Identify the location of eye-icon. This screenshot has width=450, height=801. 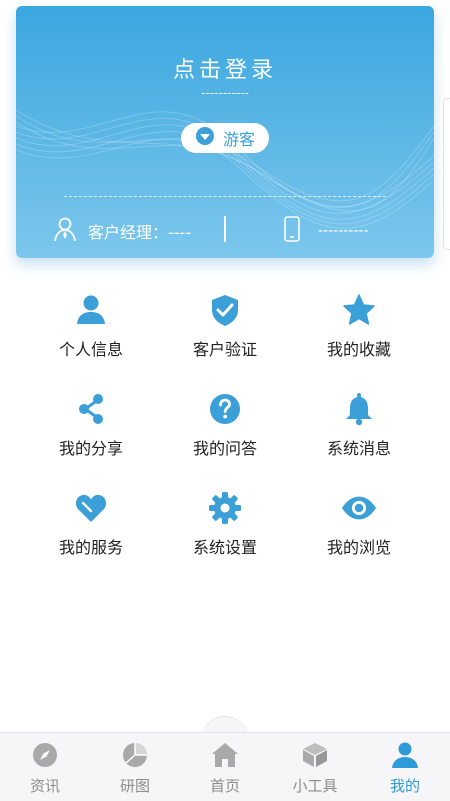
(359, 508).